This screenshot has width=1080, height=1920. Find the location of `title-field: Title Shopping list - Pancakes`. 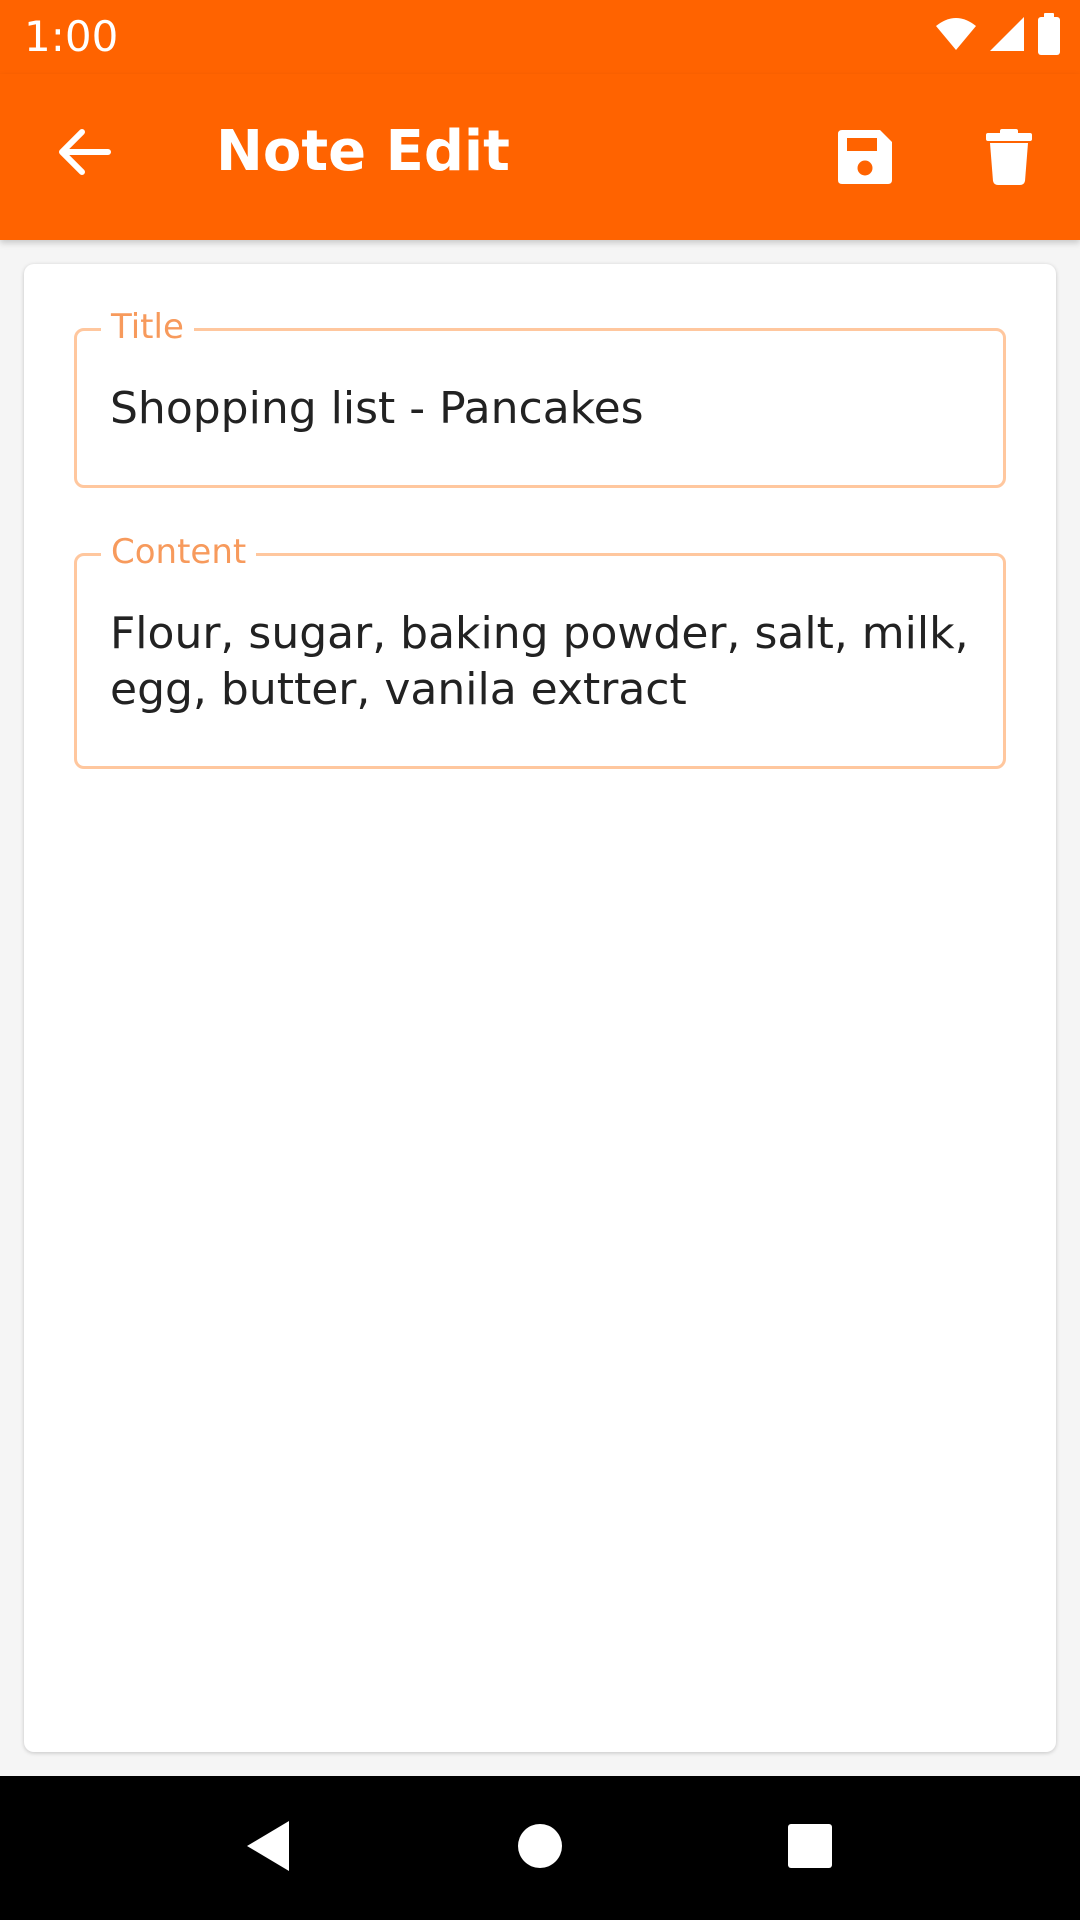

title-field: Title Shopping list - Pancakes is located at coordinates (540, 396).